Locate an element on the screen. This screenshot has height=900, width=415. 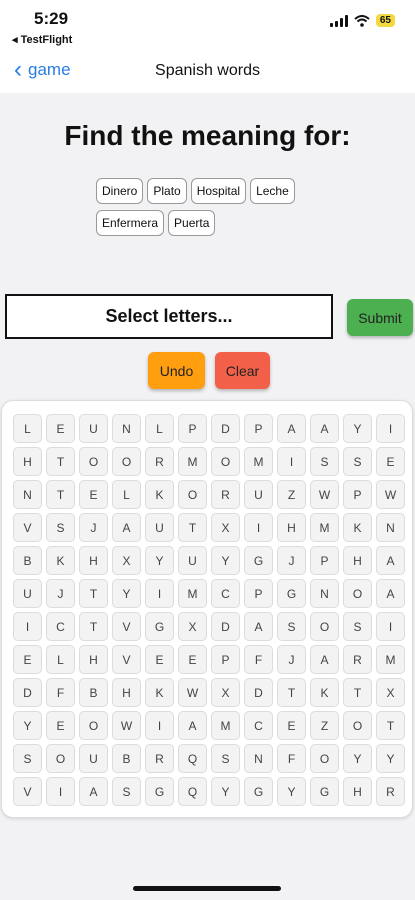
testflight-back-link: ◂ TestFlight is located at coordinates (42, 39).